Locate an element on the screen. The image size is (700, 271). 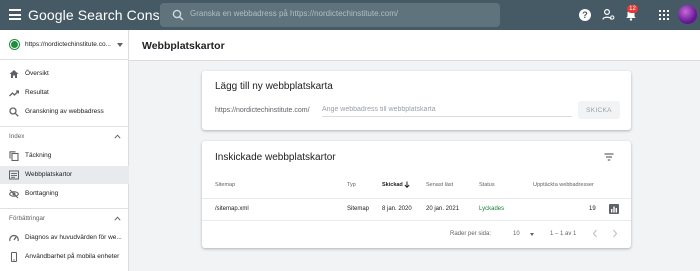
sidebar-item-label: Borttagning is located at coordinates (42, 193).